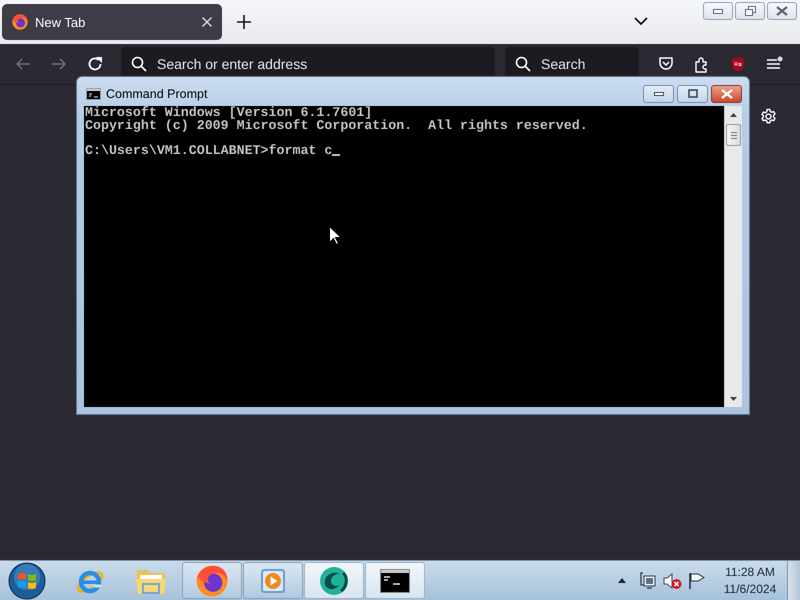 This screenshot has height=600, width=800. I want to click on speaker-icon, so click(672, 581).